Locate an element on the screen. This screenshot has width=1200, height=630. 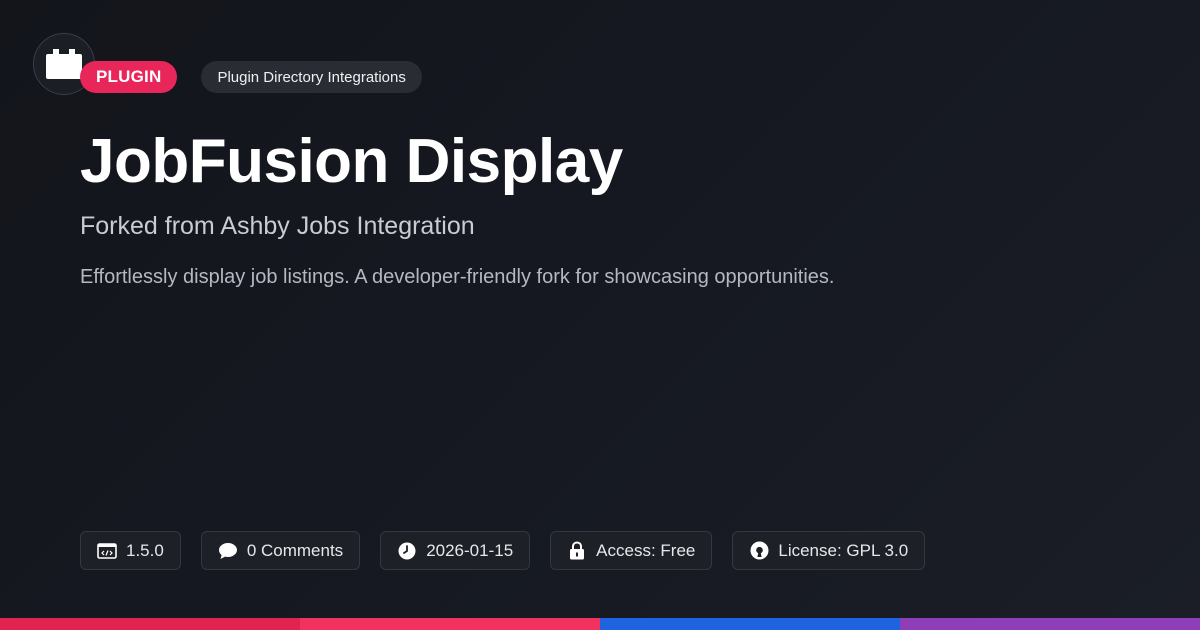
date-label: 2026-01-15 is located at coordinates (470, 550).